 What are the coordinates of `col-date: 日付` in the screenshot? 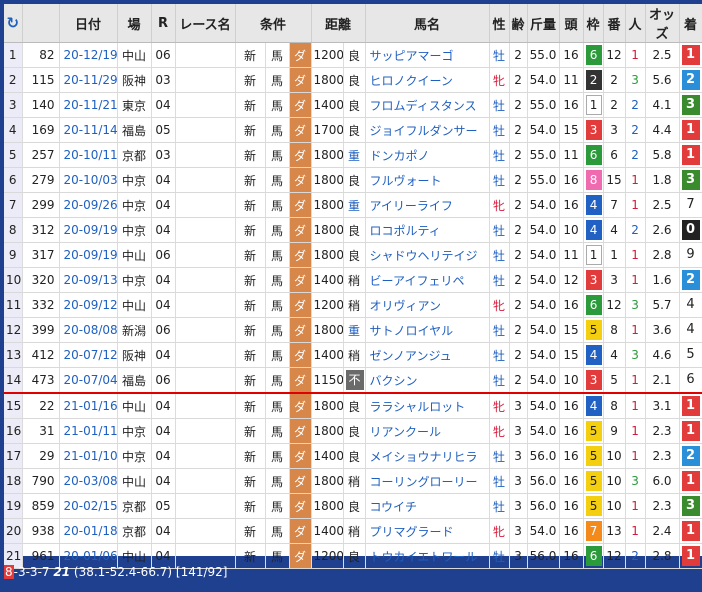 It's located at (88, 23).